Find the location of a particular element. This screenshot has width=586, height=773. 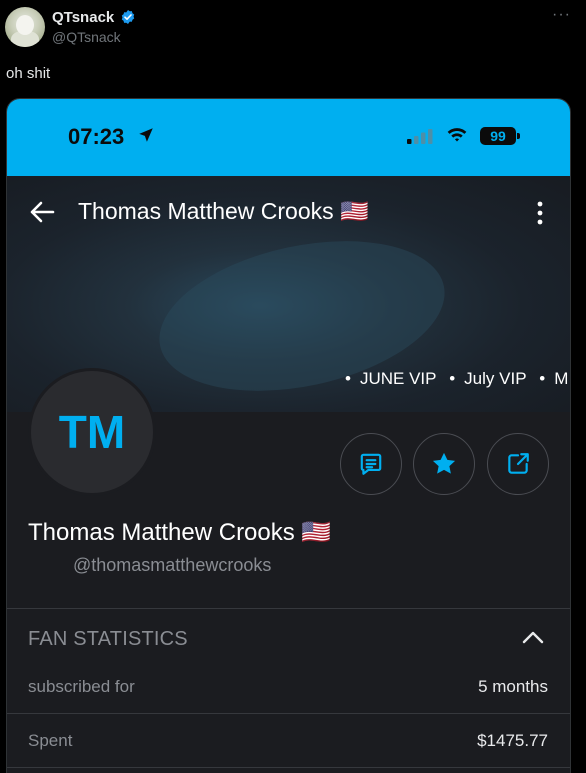

message-icon is located at coordinates (371, 464).